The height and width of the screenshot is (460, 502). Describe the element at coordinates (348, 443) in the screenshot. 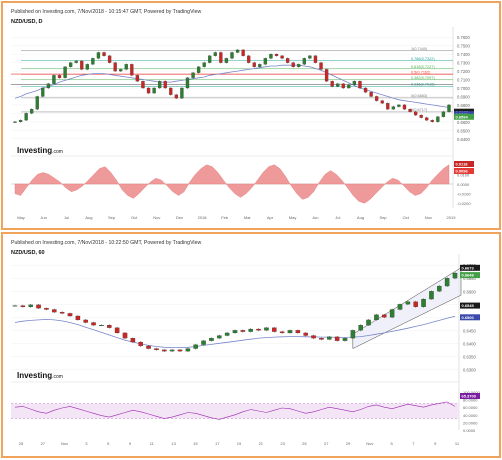

I see `time-axis-label: 29` at that location.